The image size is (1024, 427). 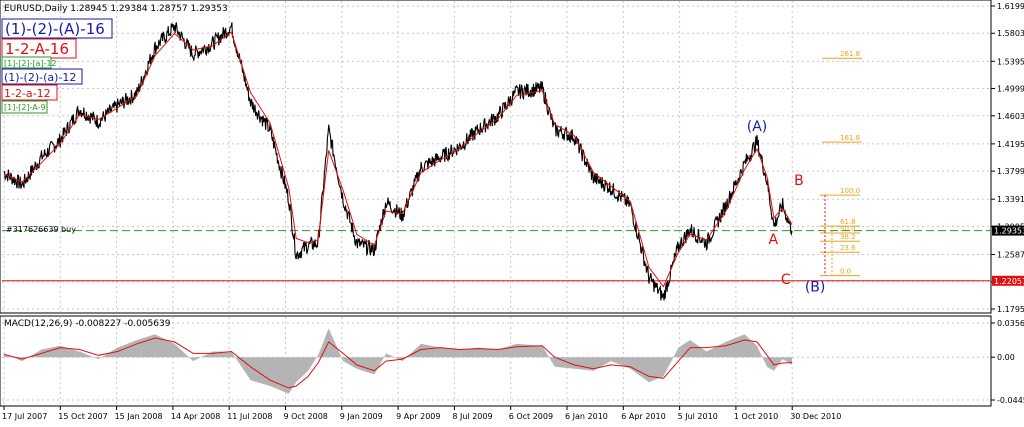 What do you see at coordinates (1010, 144) in the screenshot?
I see `y-tick-label-5: 1.41950` at bounding box center [1010, 144].